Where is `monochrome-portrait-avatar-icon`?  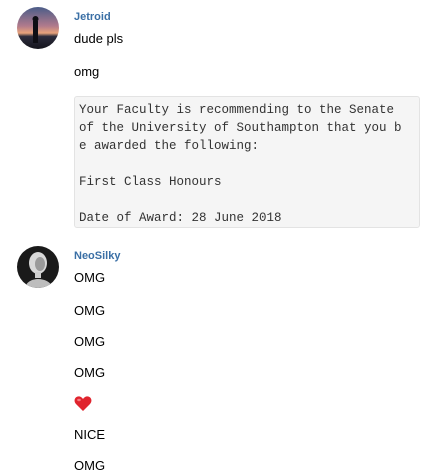
monochrome-portrait-avatar-icon is located at coordinates (38, 267).